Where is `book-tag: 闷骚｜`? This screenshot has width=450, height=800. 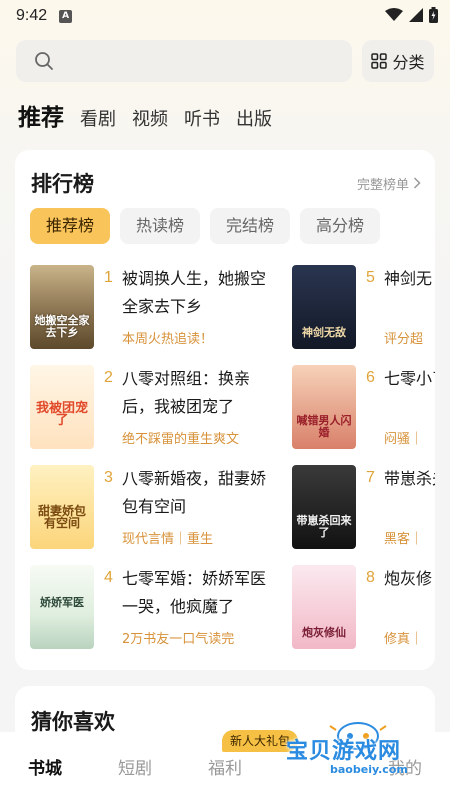
book-tag: 闷骚｜ is located at coordinates (404, 439).